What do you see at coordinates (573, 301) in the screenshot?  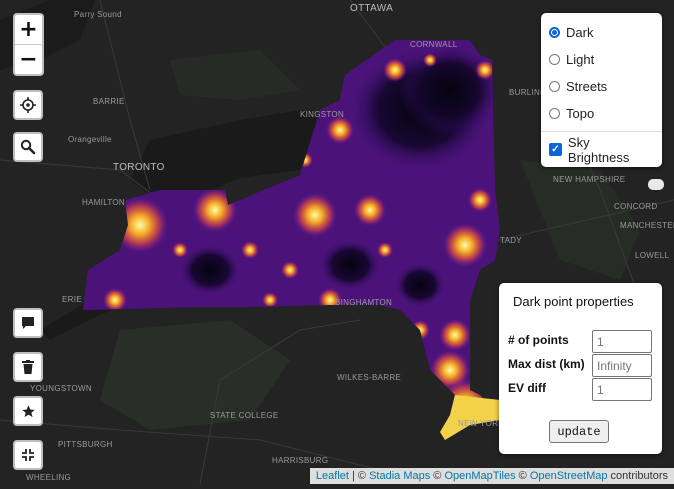 I see `panel-title: Dark point properties` at bounding box center [573, 301].